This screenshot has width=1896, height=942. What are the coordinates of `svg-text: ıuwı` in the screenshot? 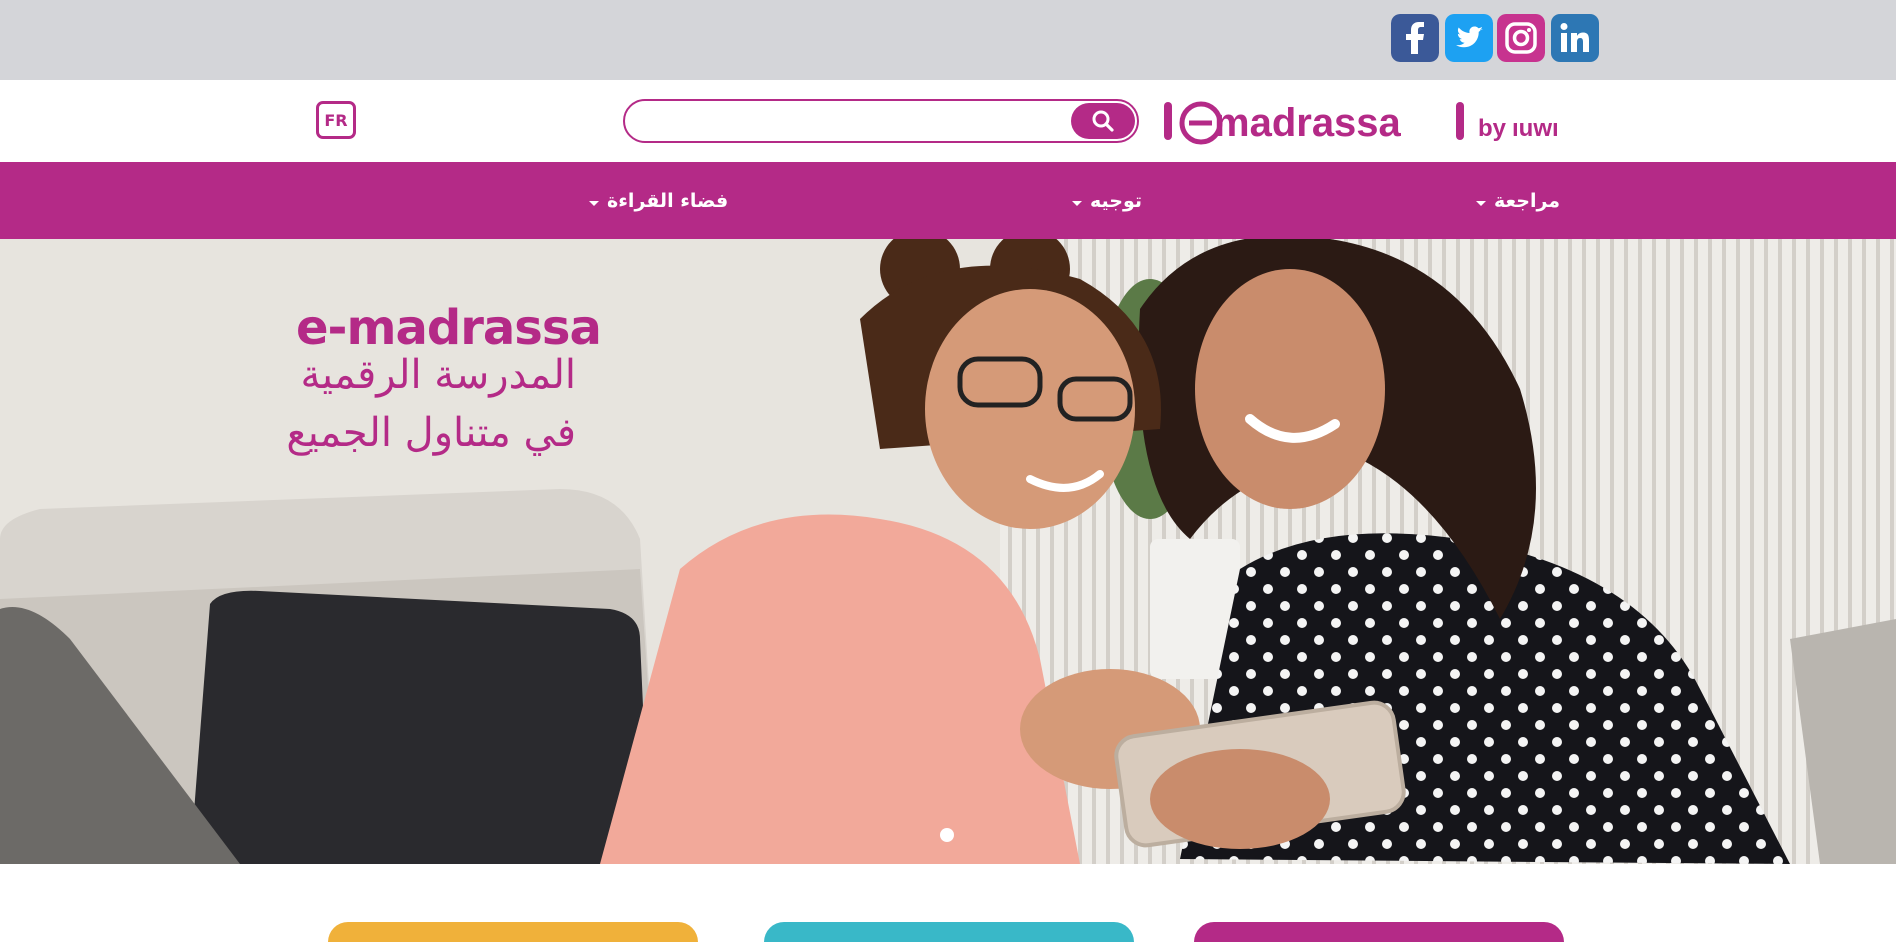 It's located at (1535, 128).